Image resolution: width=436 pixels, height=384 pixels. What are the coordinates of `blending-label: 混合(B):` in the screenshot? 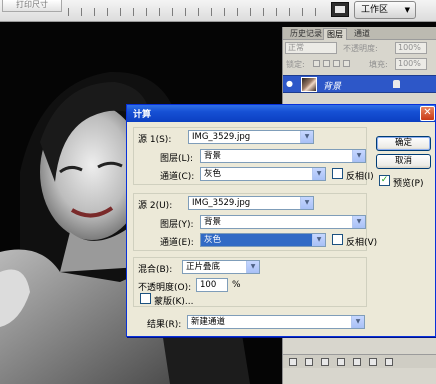 It's located at (155, 270).